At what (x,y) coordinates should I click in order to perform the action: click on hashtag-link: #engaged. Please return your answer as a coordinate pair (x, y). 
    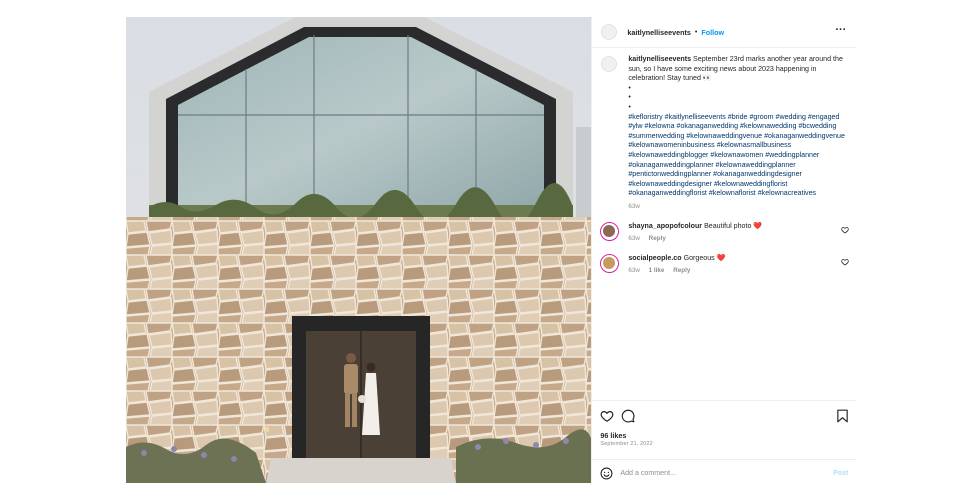
    Looking at the image, I should click on (824, 117).